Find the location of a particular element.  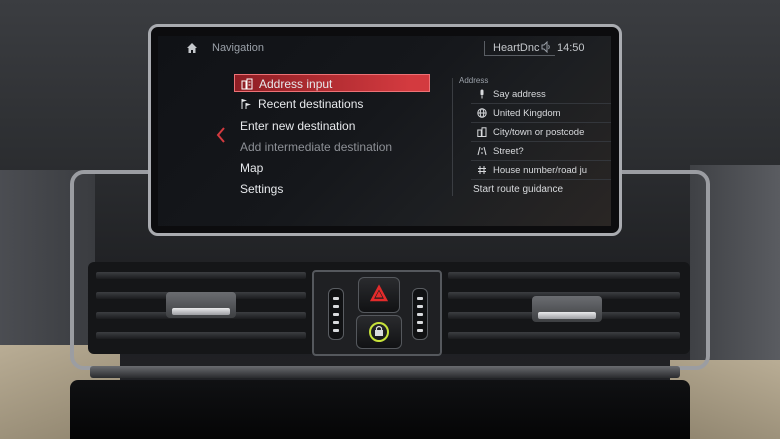

clock: 14:50 is located at coordinates (571, 48).